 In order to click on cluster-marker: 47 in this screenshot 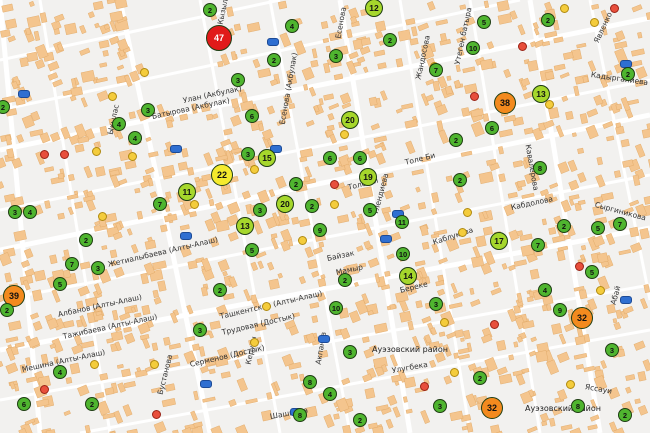, I will do `click(219, 38)`.